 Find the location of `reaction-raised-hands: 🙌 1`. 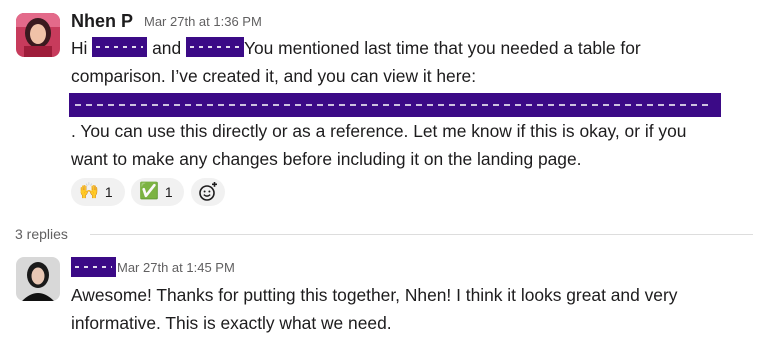

reaction-raised-hands: 🙌 1 is located at coordinates (98, 192).